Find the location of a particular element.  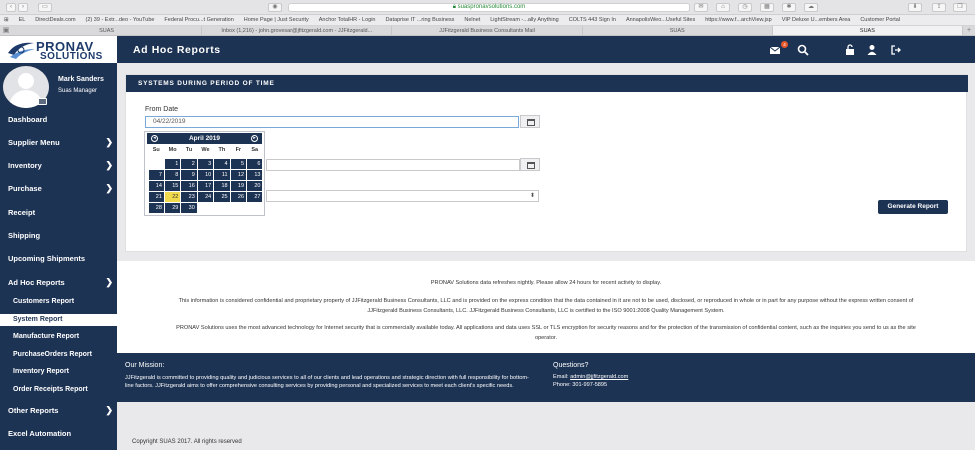

day-cell: 6 is located at coordinates (255, 164).